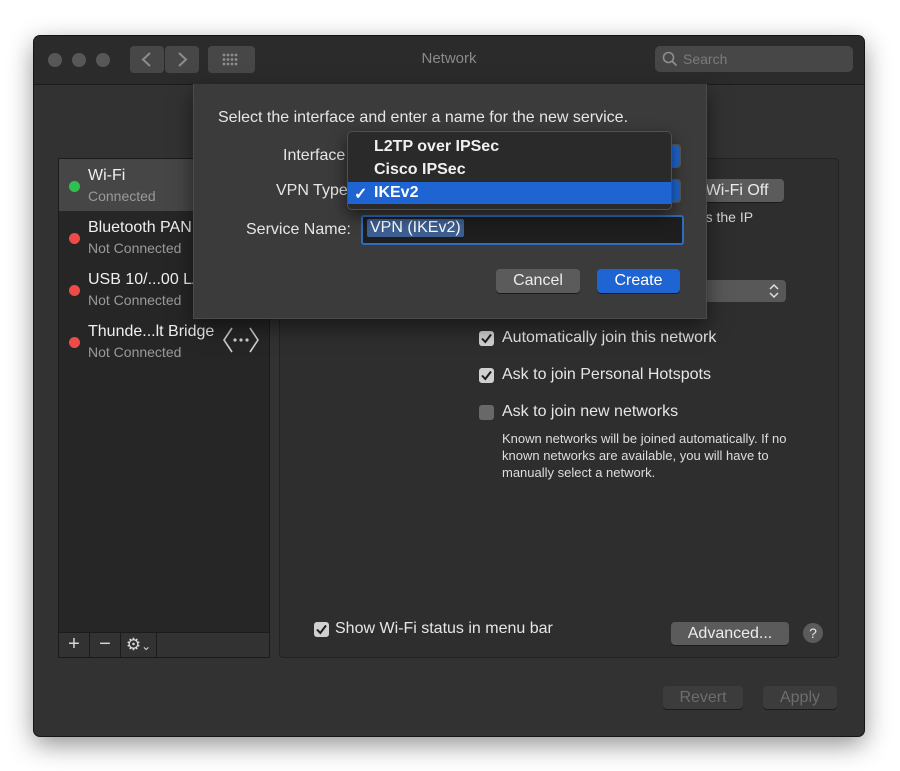  I want to click on auto-join-label: Automatically join this network, so click(609, 337).